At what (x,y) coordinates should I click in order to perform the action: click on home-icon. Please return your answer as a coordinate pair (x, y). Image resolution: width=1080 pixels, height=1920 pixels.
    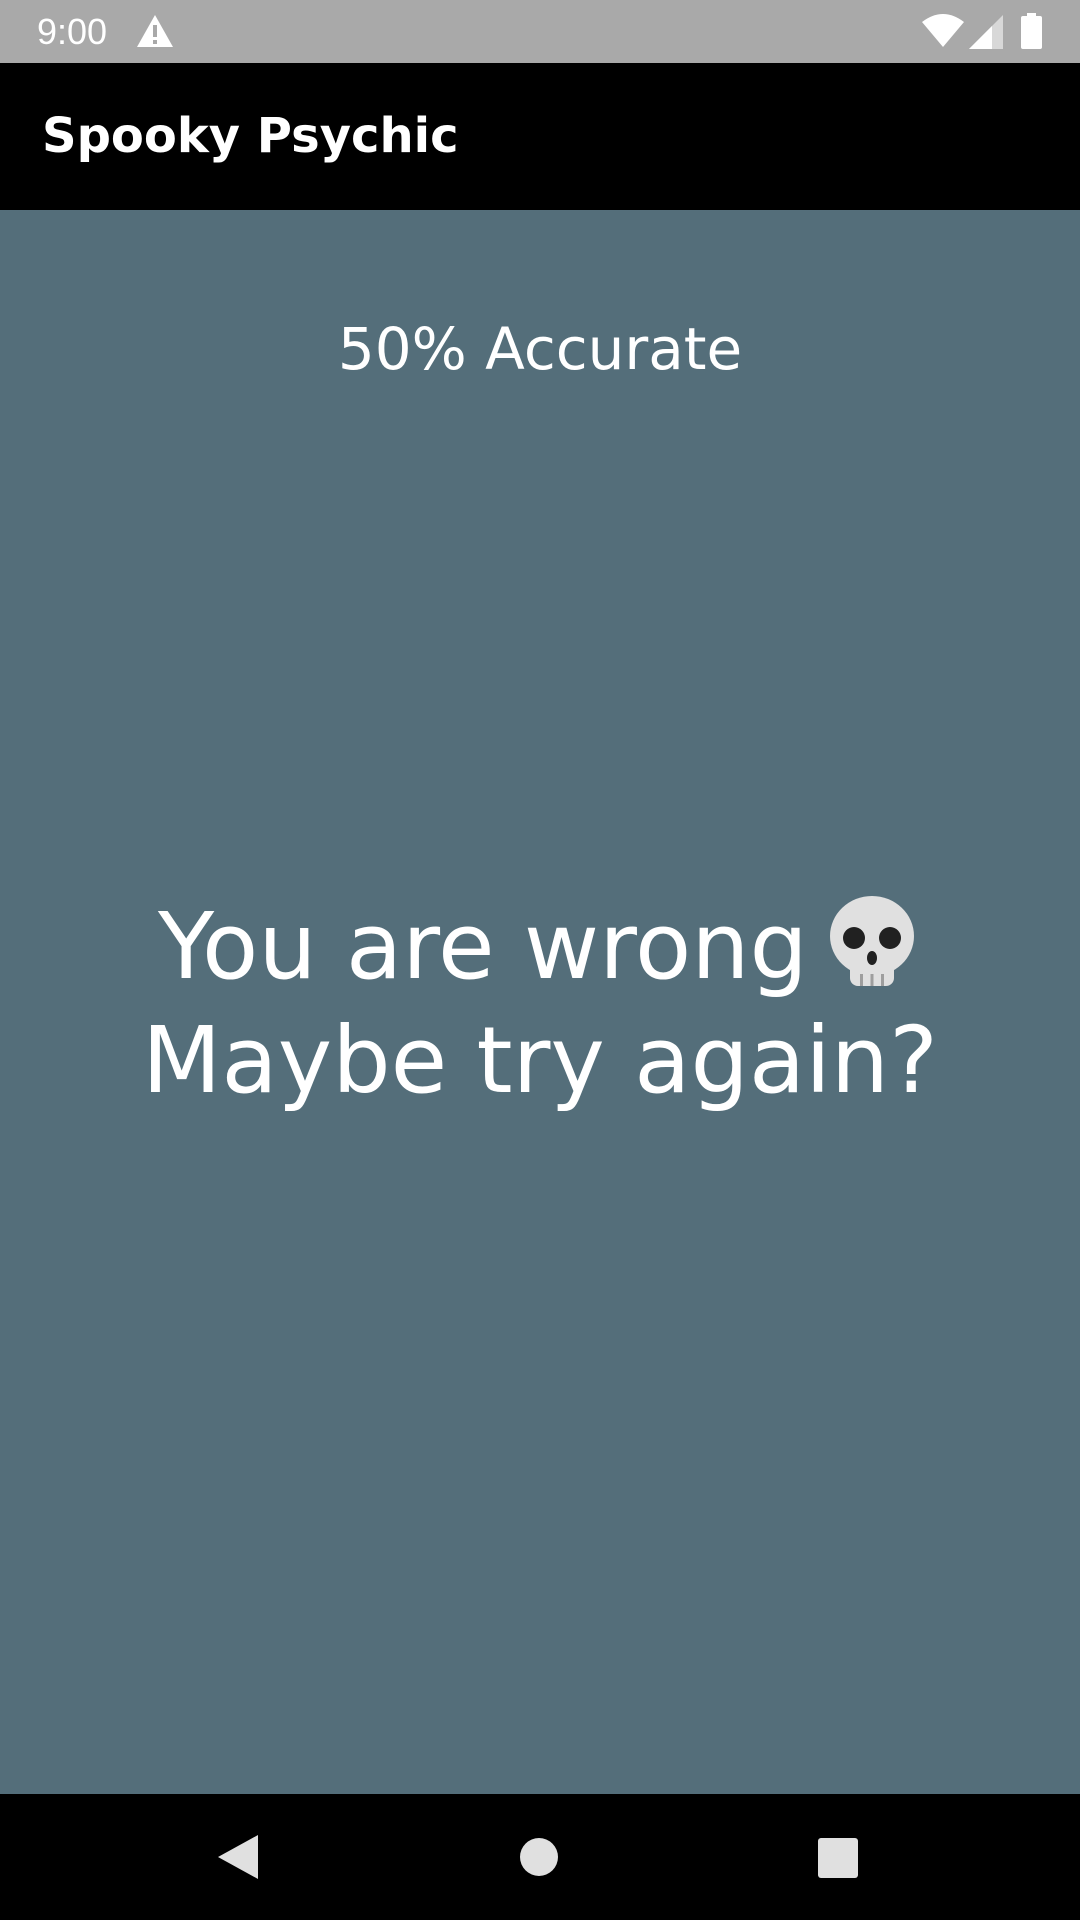
    Looking at the image, I should click on (539, 1857).